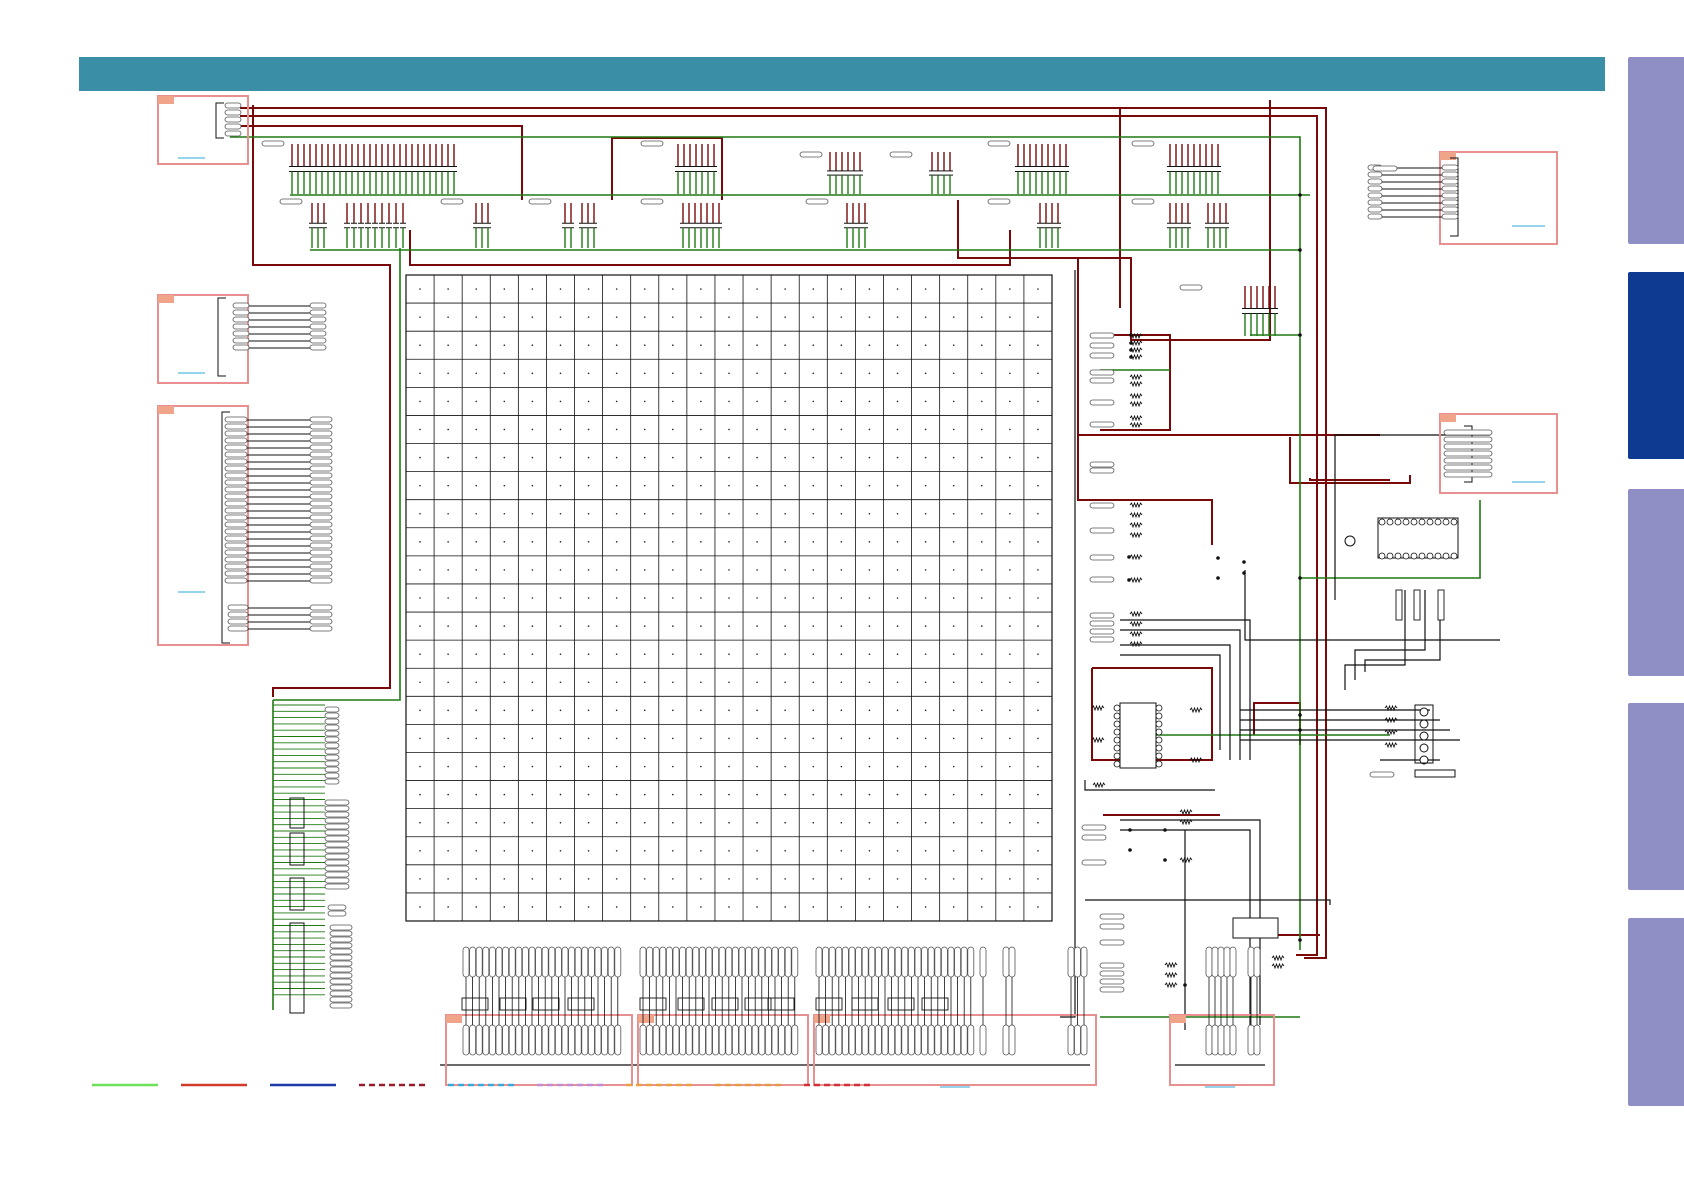 Image resolution: width=1684 pixels, height=1191 pixels. Describe the element at coordinates (481, 1085) in the screenshot. I see `wire-legend` at that location.